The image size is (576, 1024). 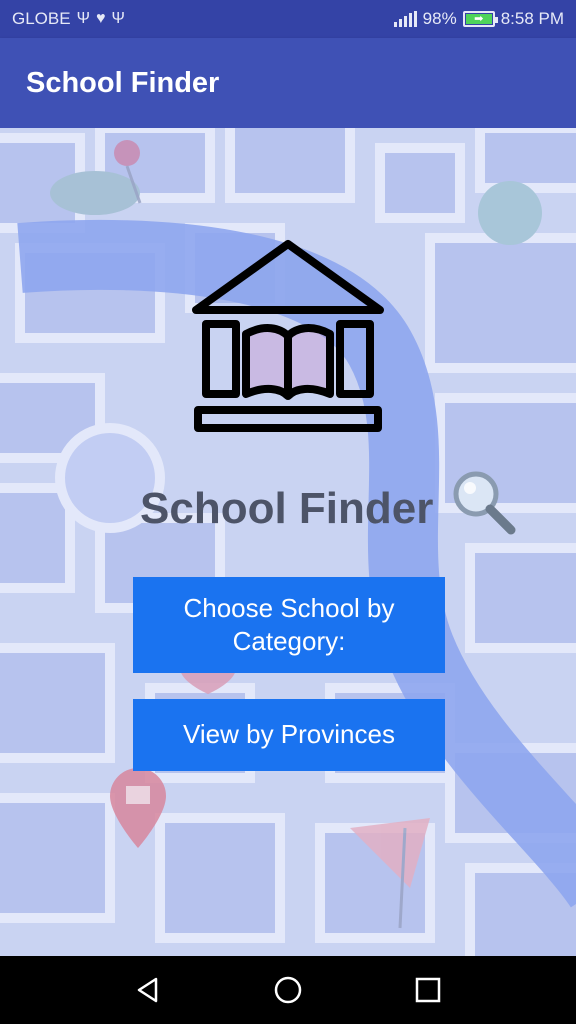 What do you see at coordinates (289, 735) in the screenshot?
I see `view-provinces-button: View by Provinces` at bounding box center [289, 735].